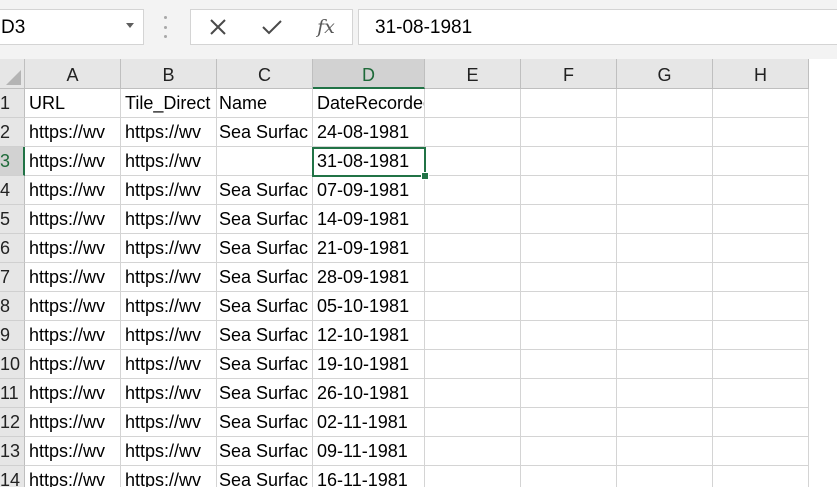  I want to click on column-header-a: A, so click(73, 74).